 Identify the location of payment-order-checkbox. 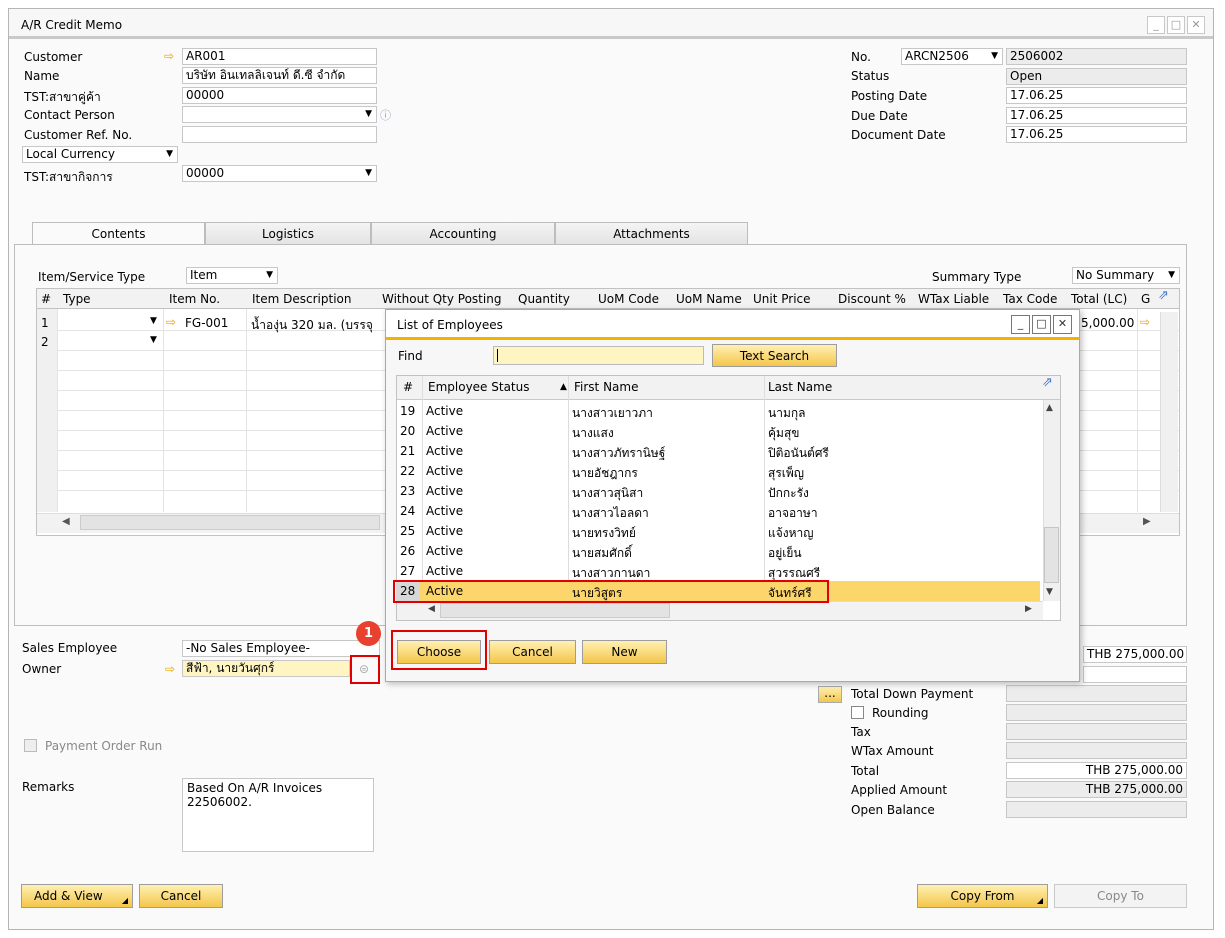
(30, 745).